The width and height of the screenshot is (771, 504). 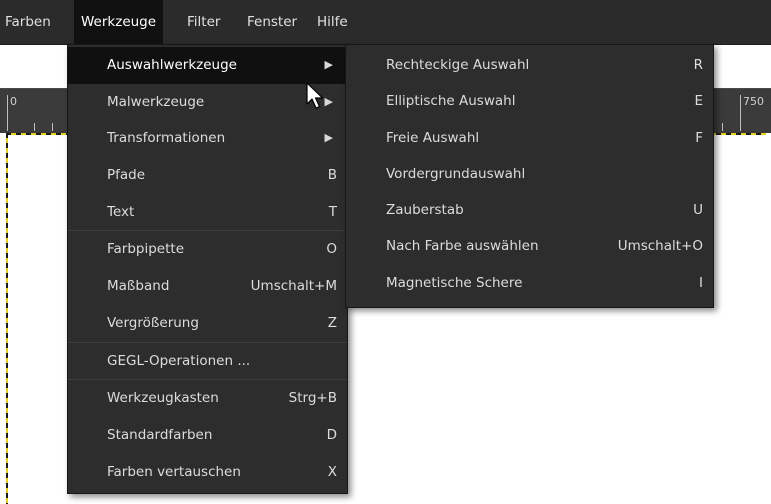 I want to click on shortcut-label: X, so click(x=332, y=471).